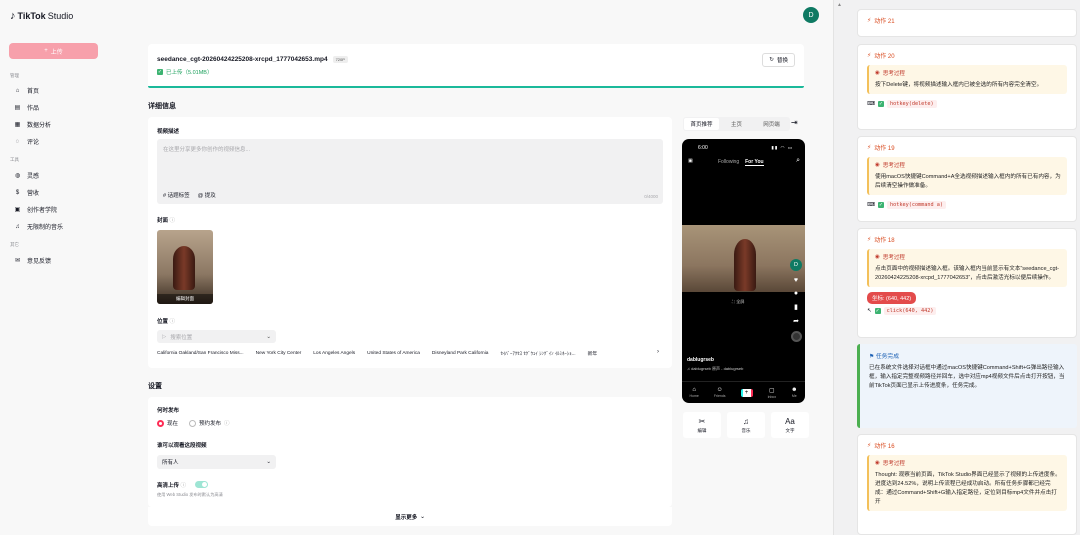 This screenshot has height=535, width=1080. Describe the element at coordinates (17, 176) in the screenshot. I see `bulb-icon: ◍` at that location.